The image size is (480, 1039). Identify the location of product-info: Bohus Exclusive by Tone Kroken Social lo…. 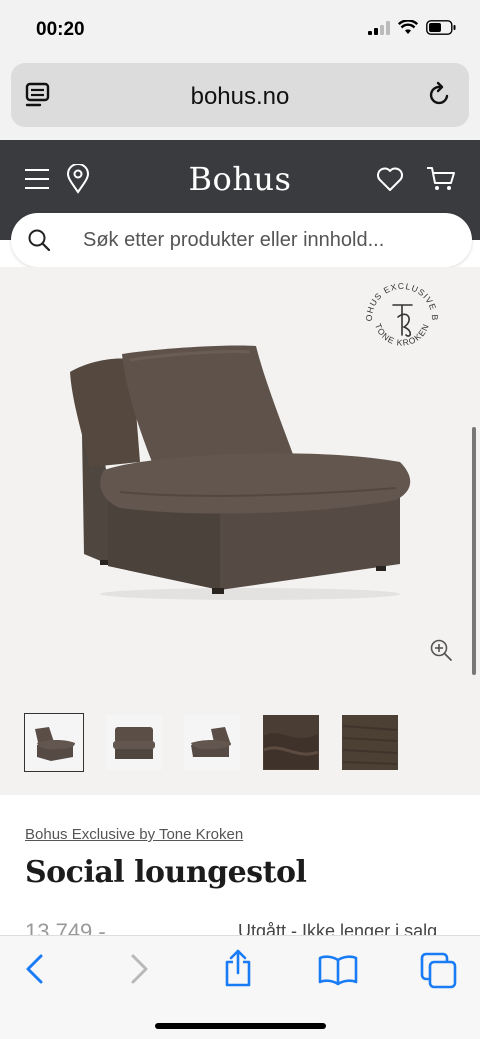
(240, 869).